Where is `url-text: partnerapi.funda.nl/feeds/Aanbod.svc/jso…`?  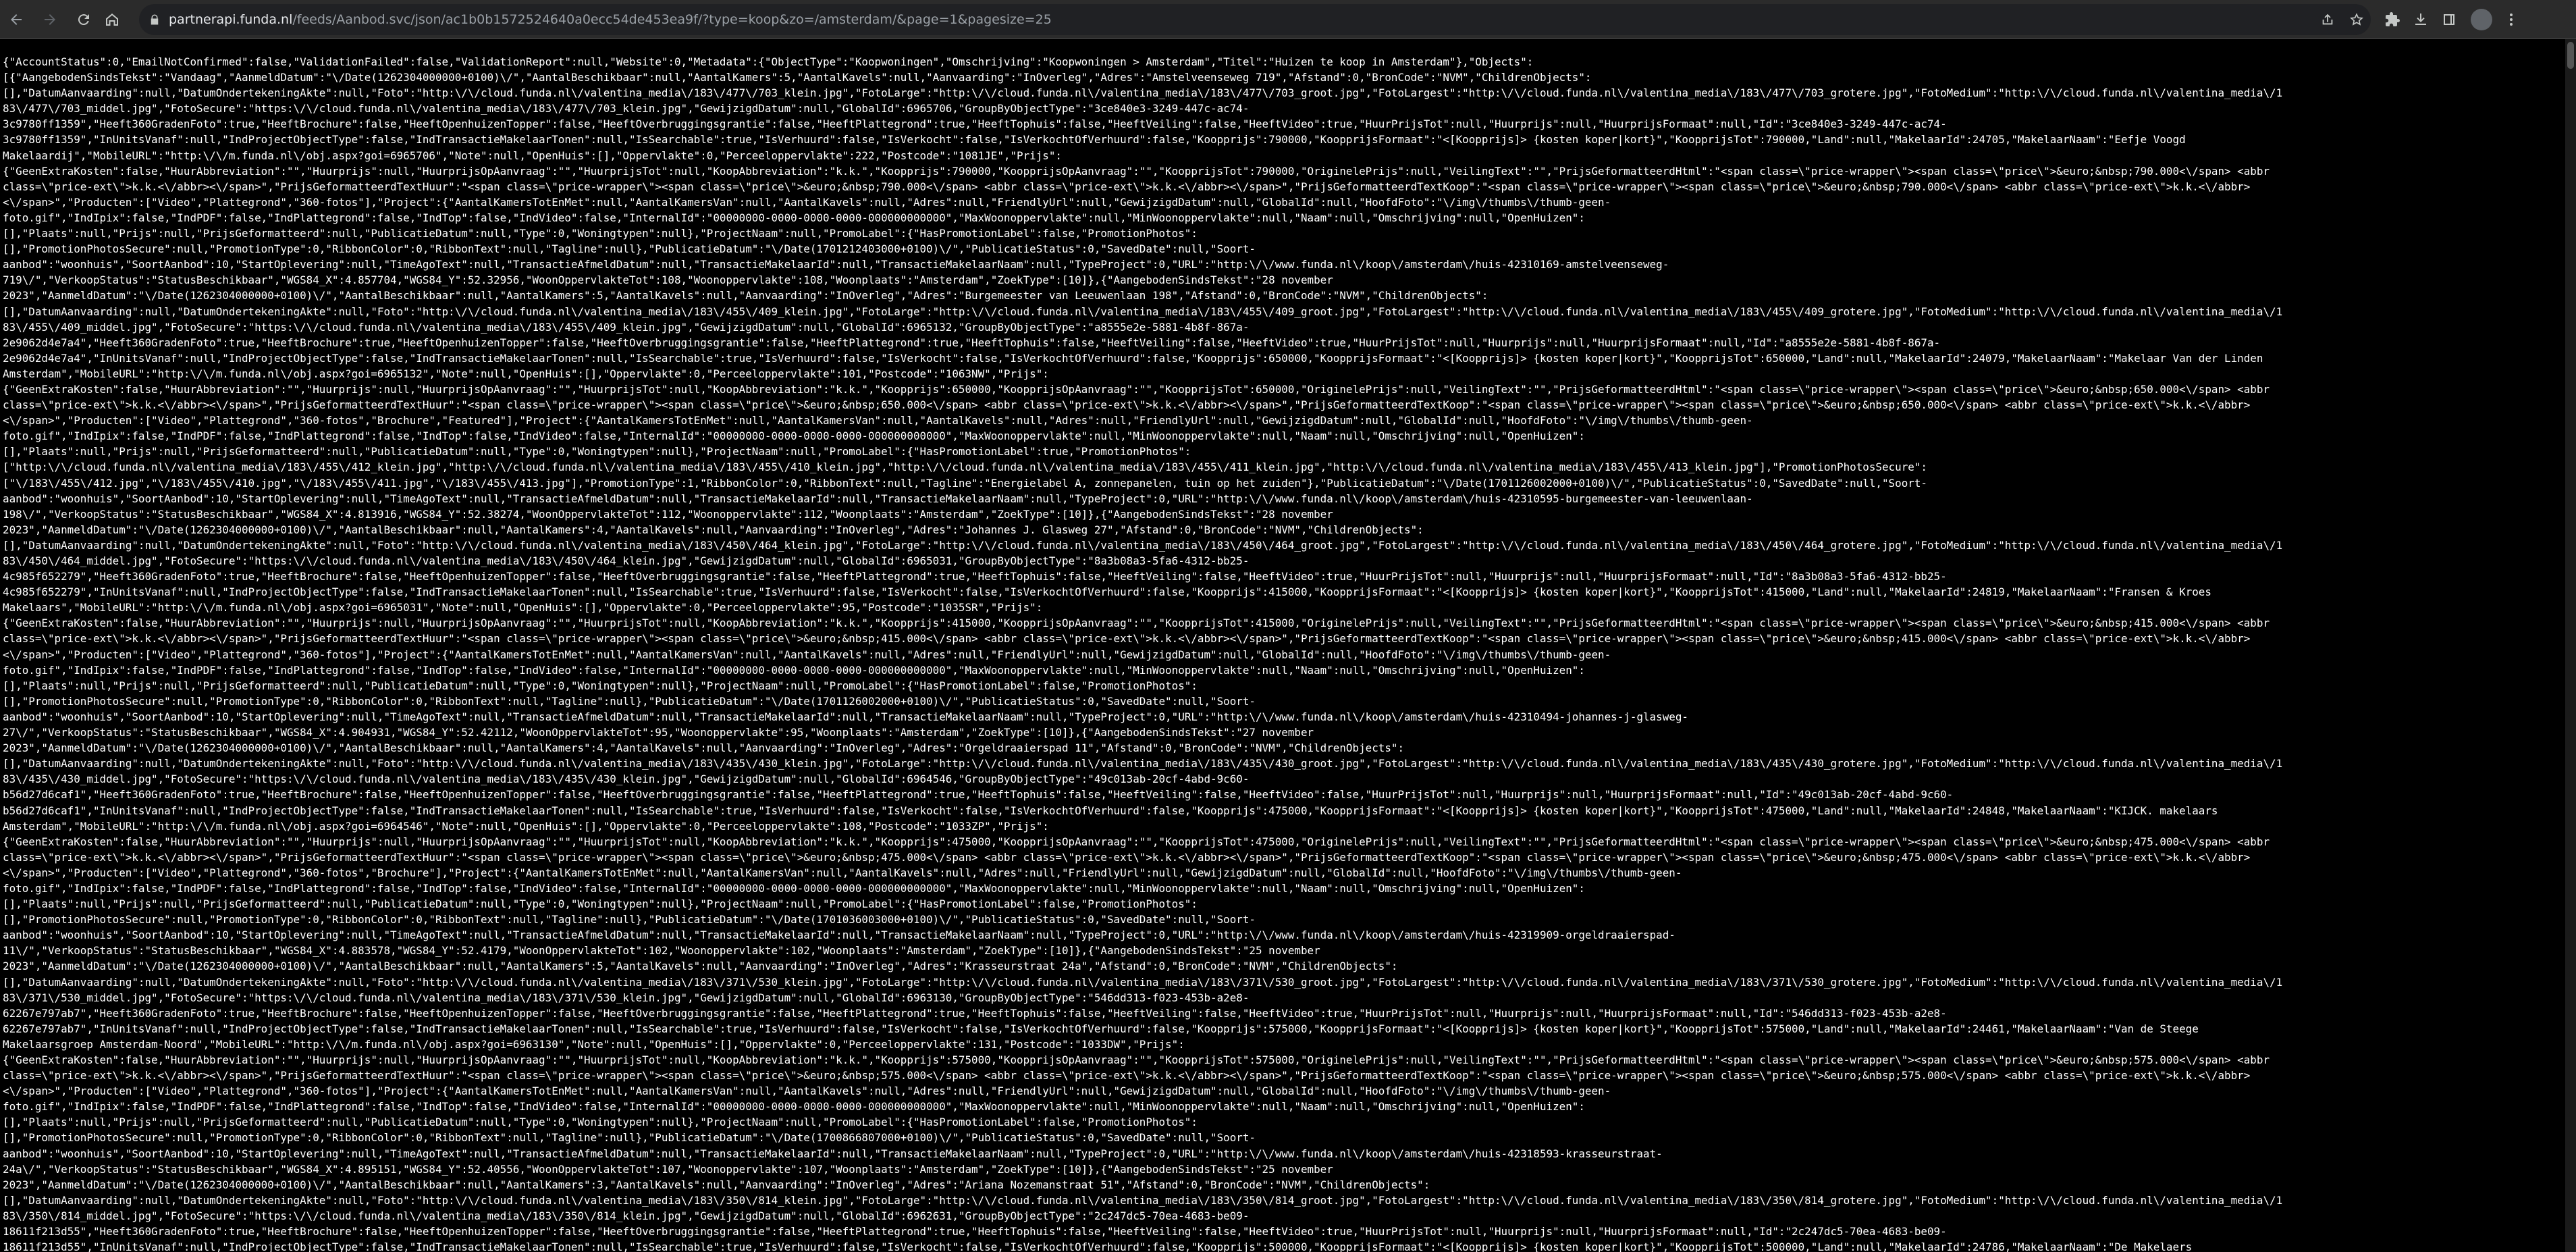
url-text: partnerapi.funda.nl/feeds/Aanbod.svc/jso… is located at coordinates (611, 19).